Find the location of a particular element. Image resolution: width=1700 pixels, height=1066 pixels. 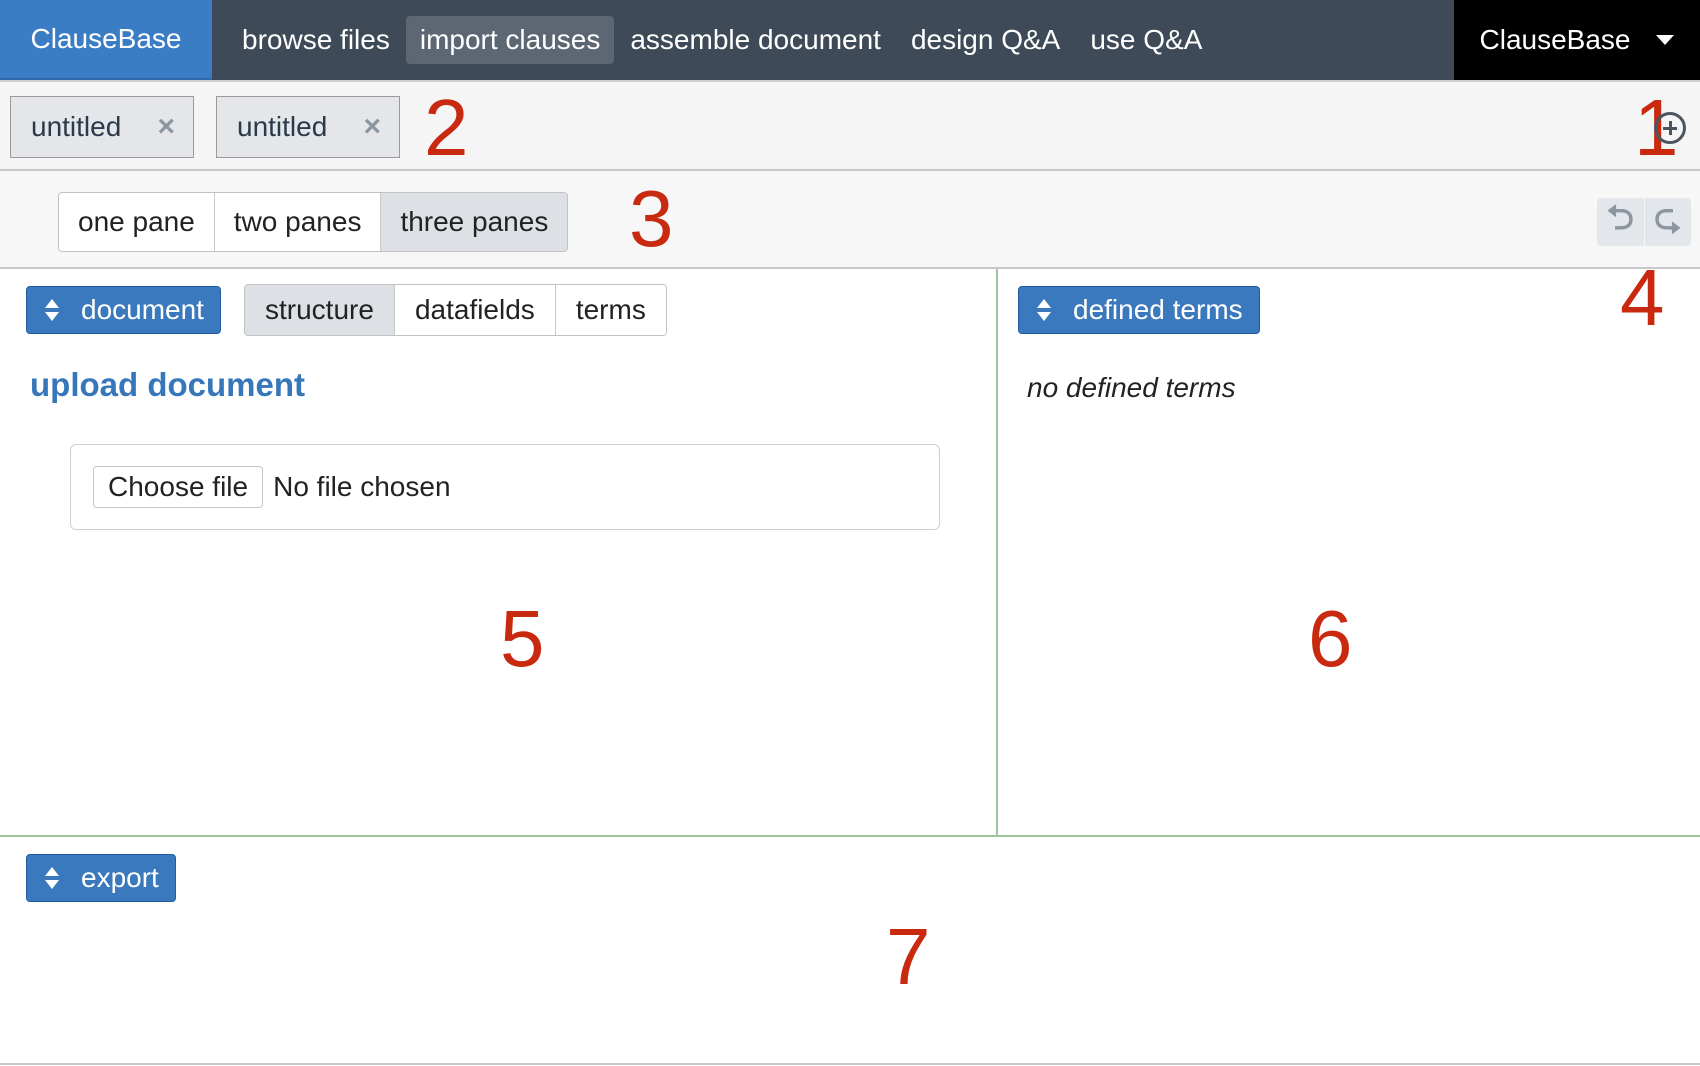

annotation-number: 6 is located at coordinates (1330, 638).